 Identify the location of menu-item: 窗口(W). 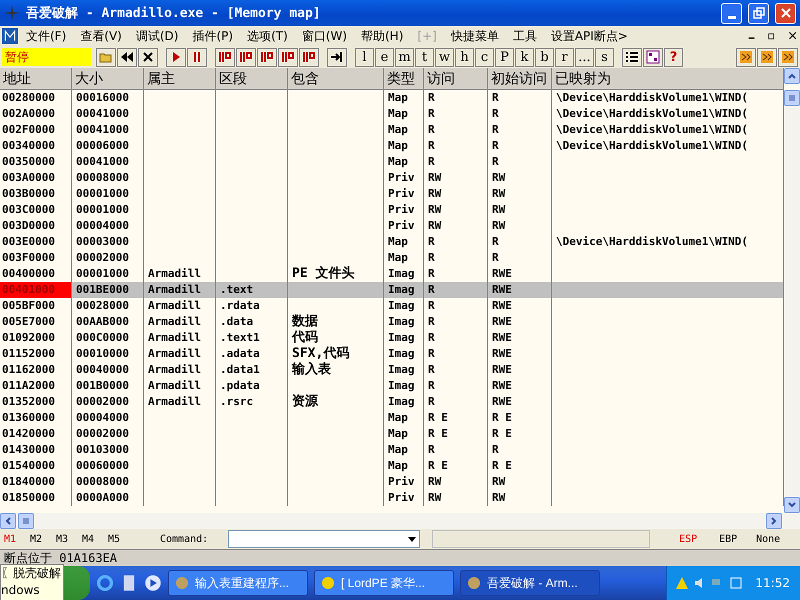
(324, 36).